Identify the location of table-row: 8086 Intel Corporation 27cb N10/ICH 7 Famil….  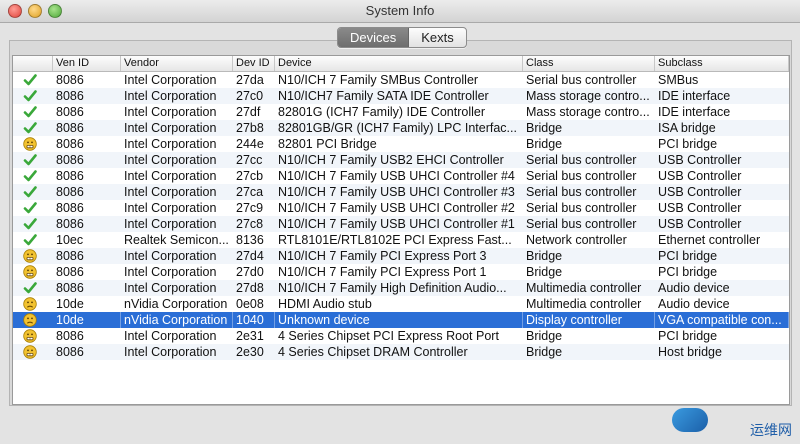
(401, 176).